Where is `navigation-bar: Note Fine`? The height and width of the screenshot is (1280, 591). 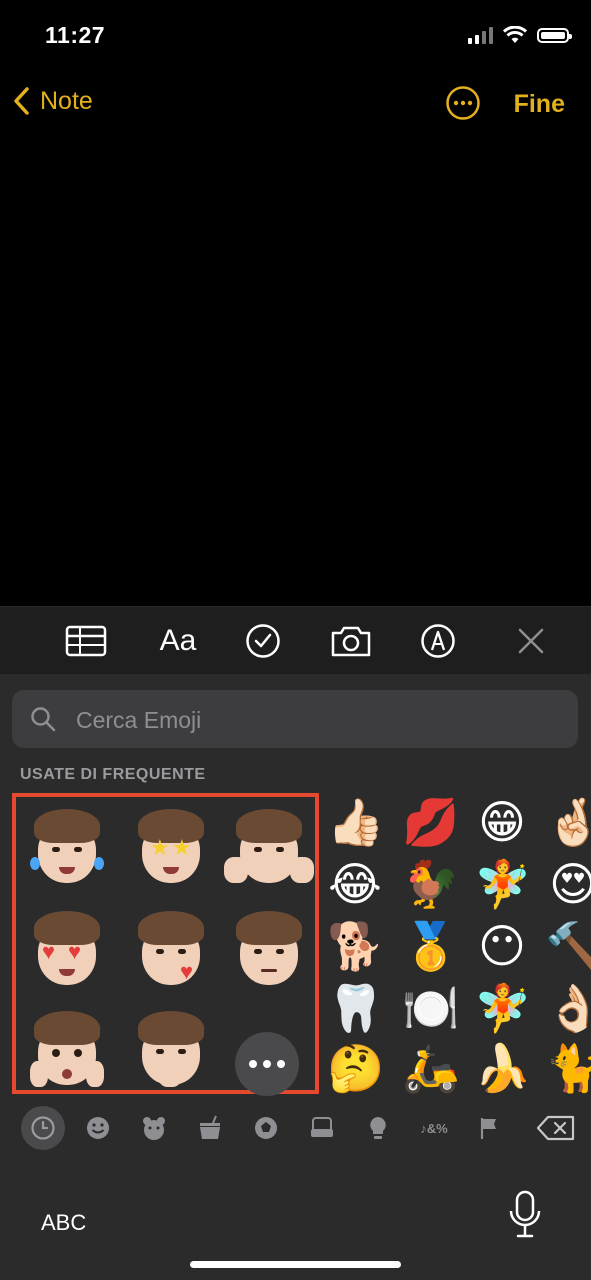 navigation-bar: Note Fine is located at coordinates (295, 106).